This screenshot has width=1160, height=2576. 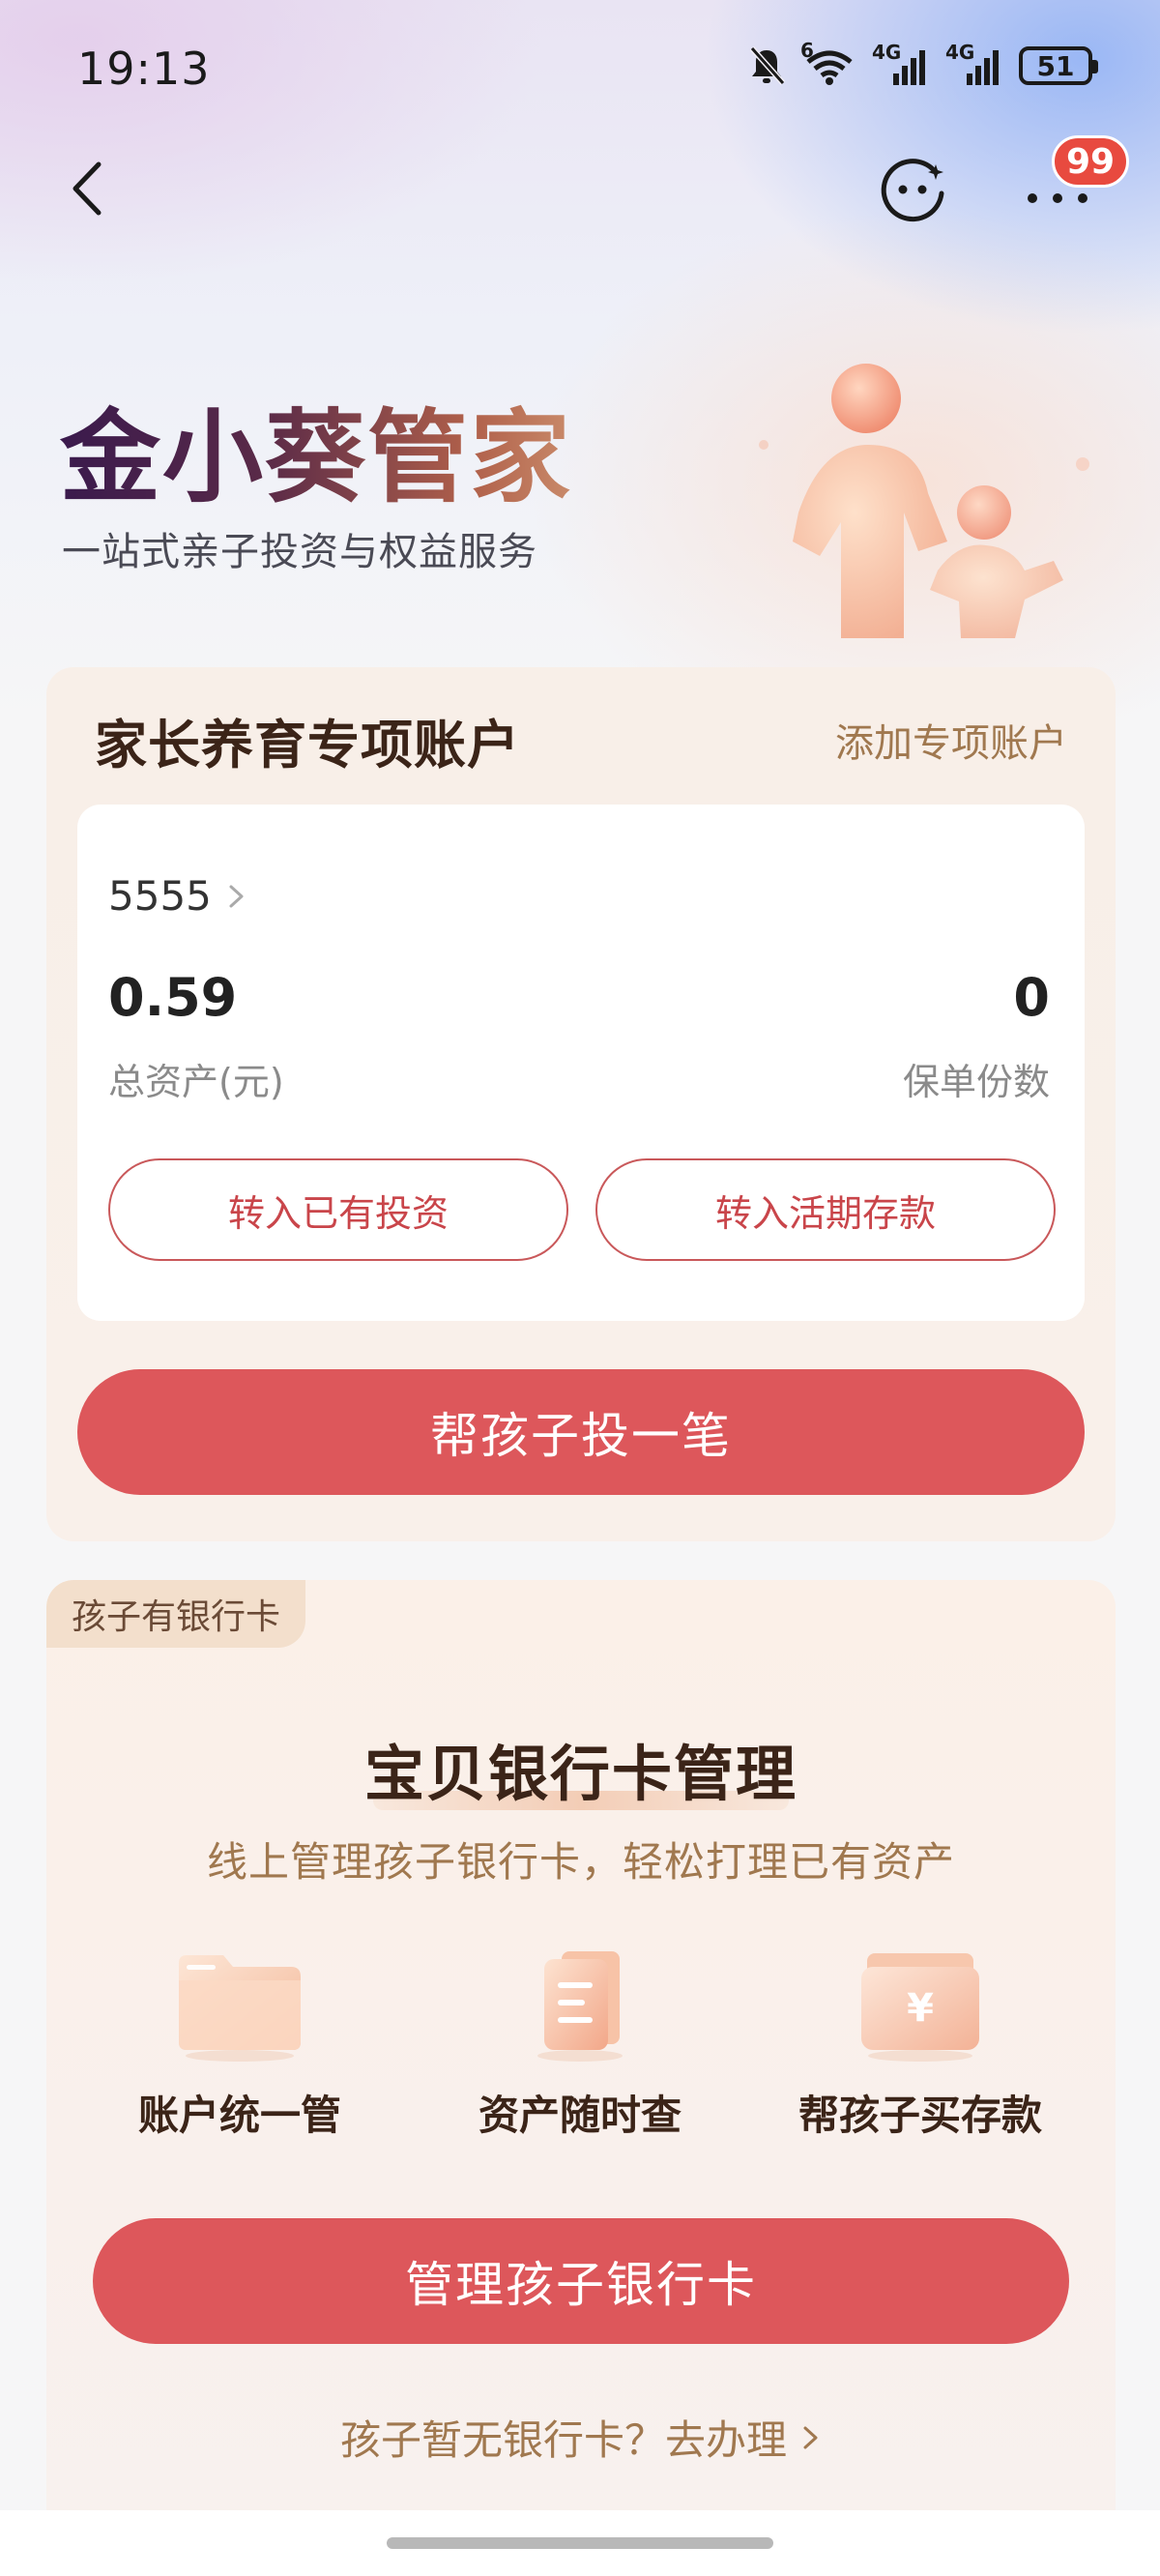 What do you see at coordinates (144, 69) in the screenshot?
I see `status-time: 19:13` at bounding box center [144, 69].